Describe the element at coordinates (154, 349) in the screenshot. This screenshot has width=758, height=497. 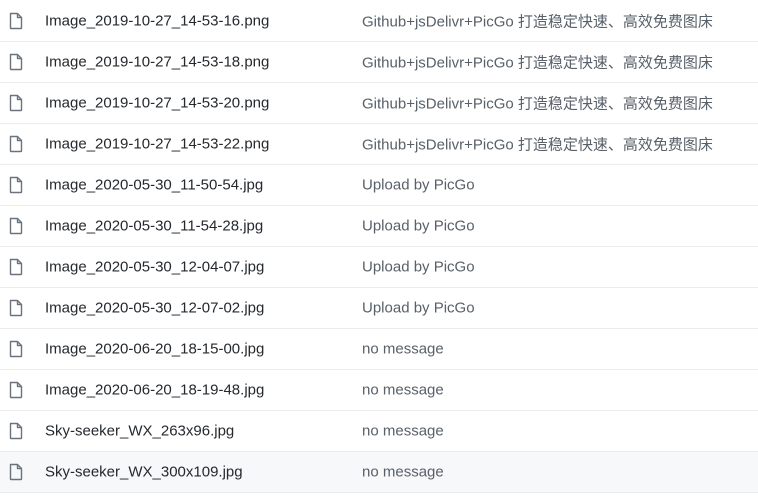
I see `file-name-link: Image_2020-06-20_18-15-00.jpg` at that location.